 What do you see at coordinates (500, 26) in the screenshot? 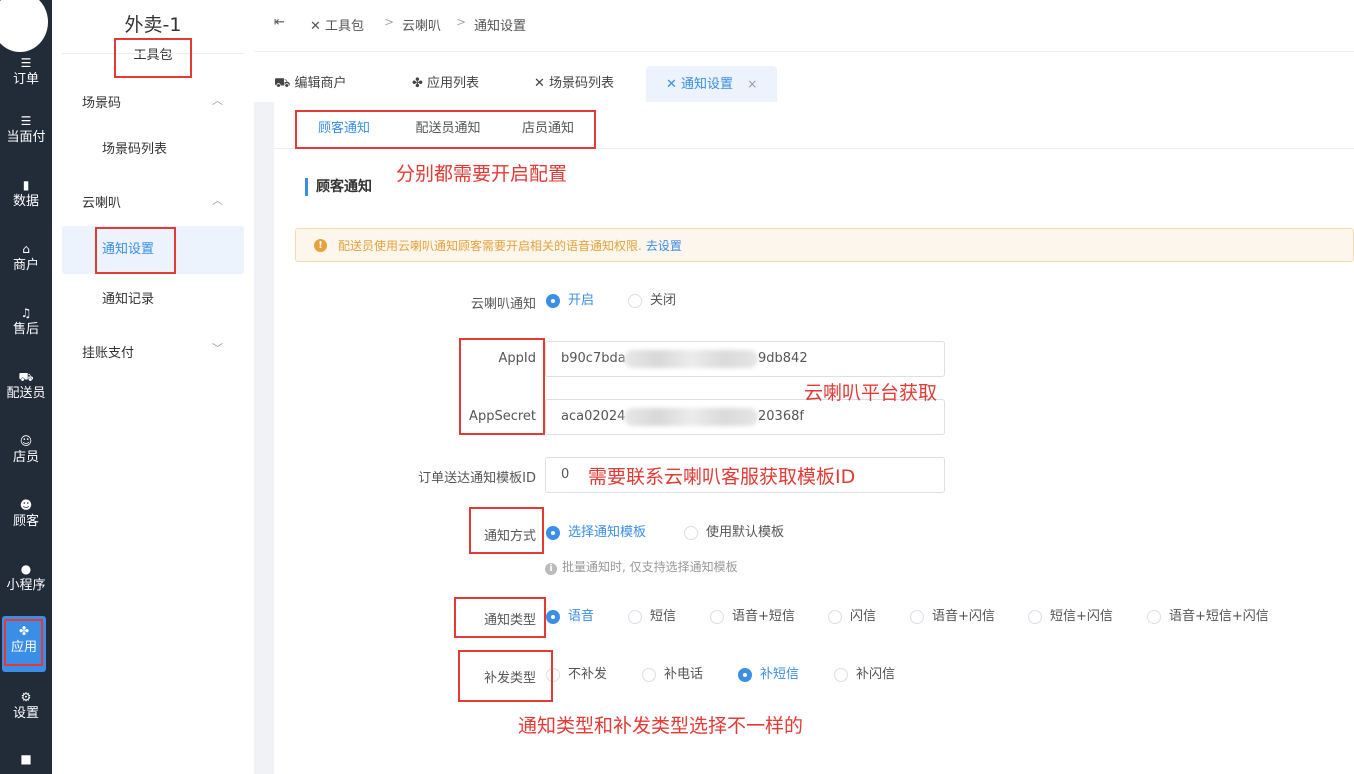
I see `breadcrumb-item: 通知设置` at bounding box center [500, 26].